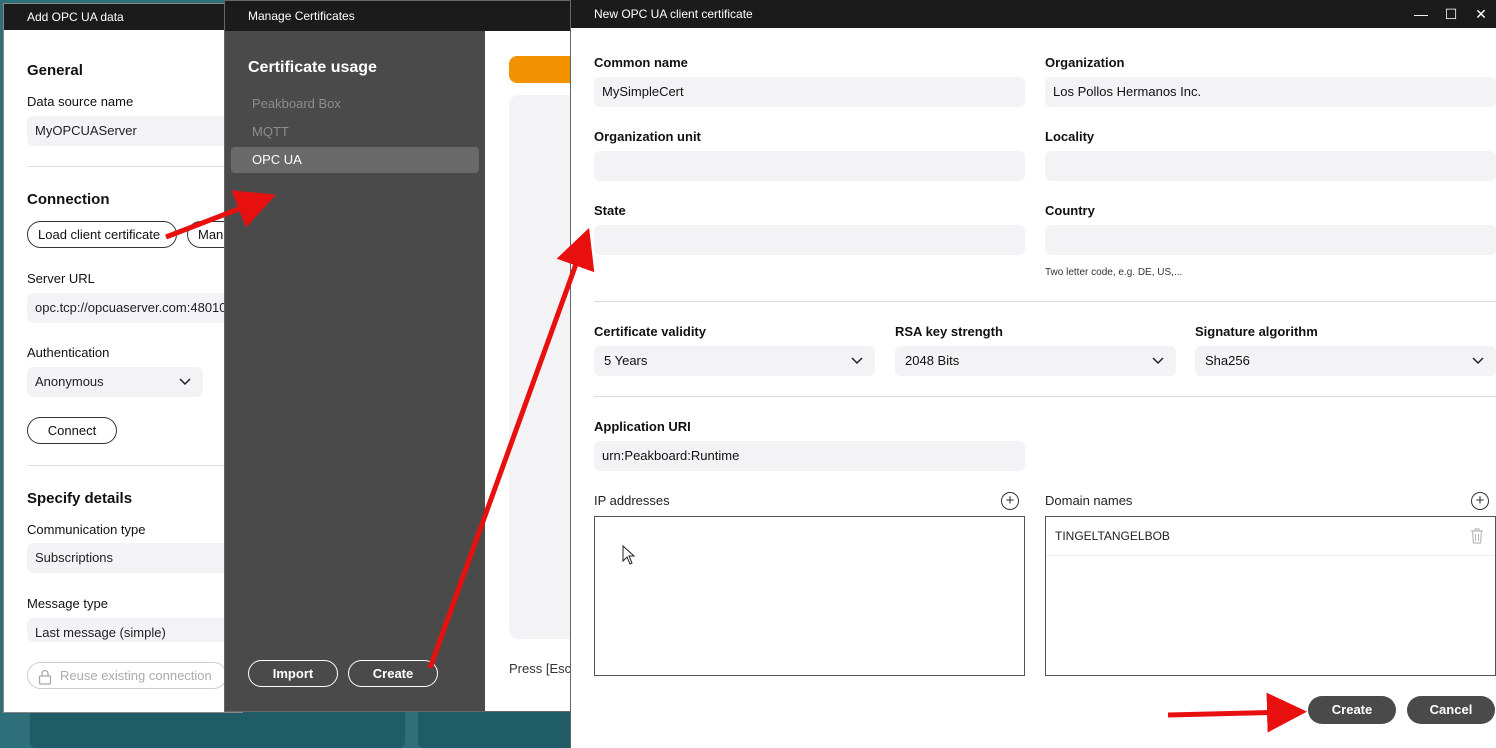 The image size is (1496, 748). I want to click on domain-names-label: Domain names, so click(1089, 500).